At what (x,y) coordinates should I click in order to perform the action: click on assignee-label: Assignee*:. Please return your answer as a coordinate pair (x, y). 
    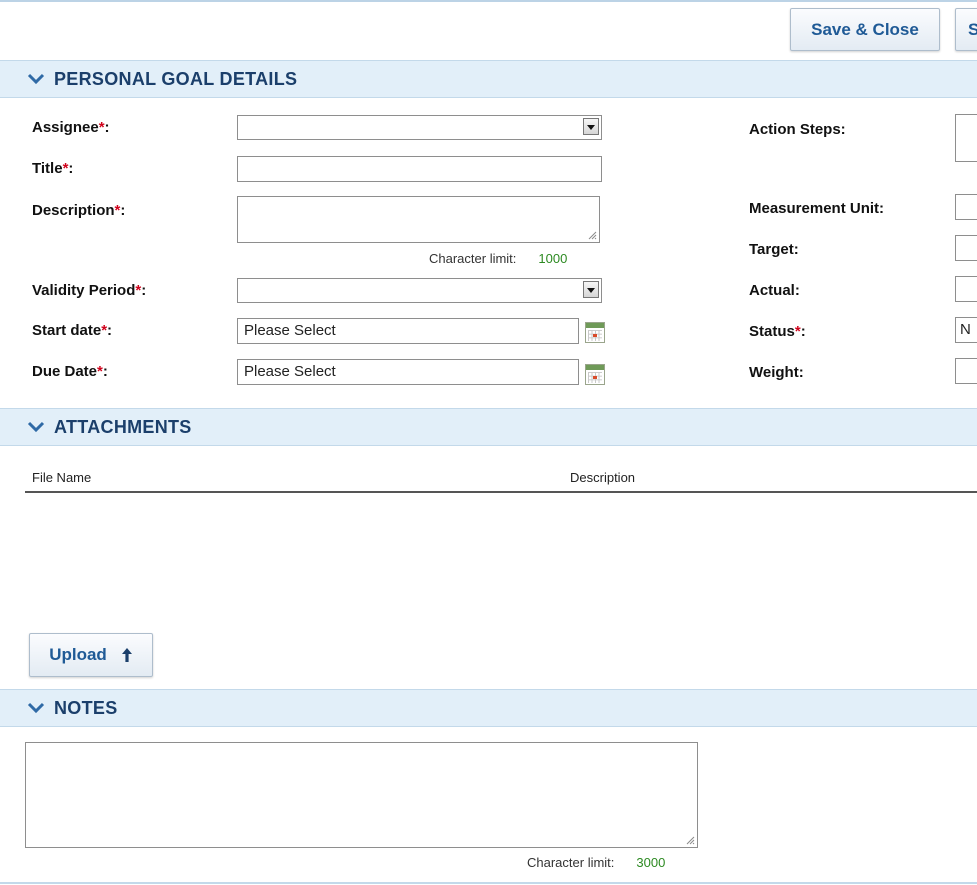
    Looking at the image, I should click on (71, 127).